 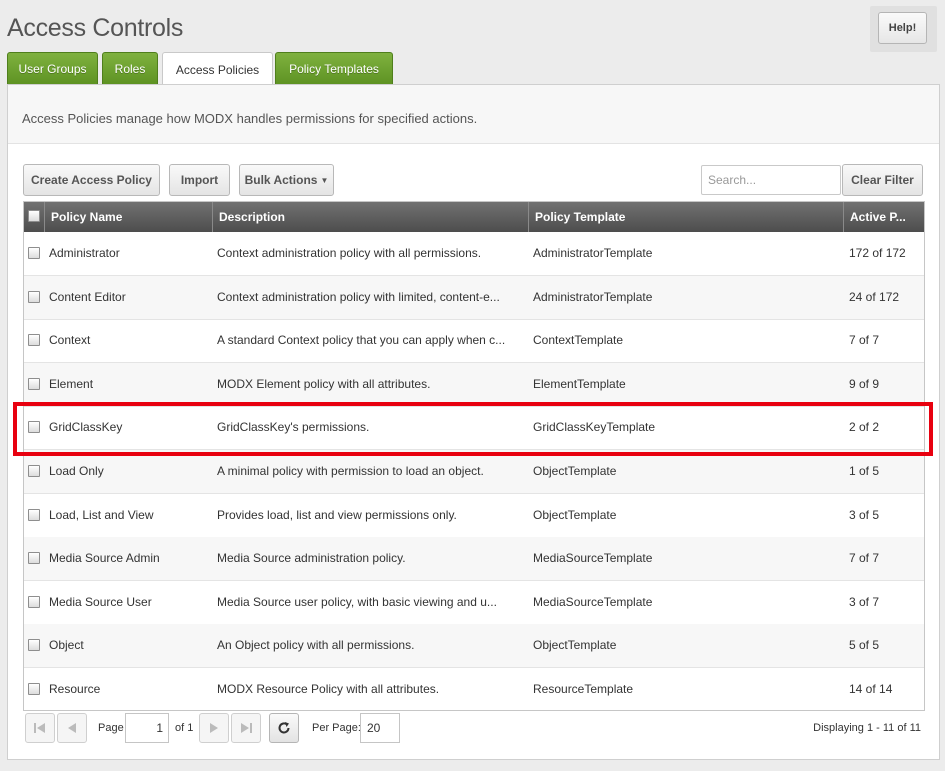 What do you see at coordinates (867, 728) in the screenshot?
I see `display-count-label: Displaying 1 - 11 of 11` at bounding box center [867, 728].